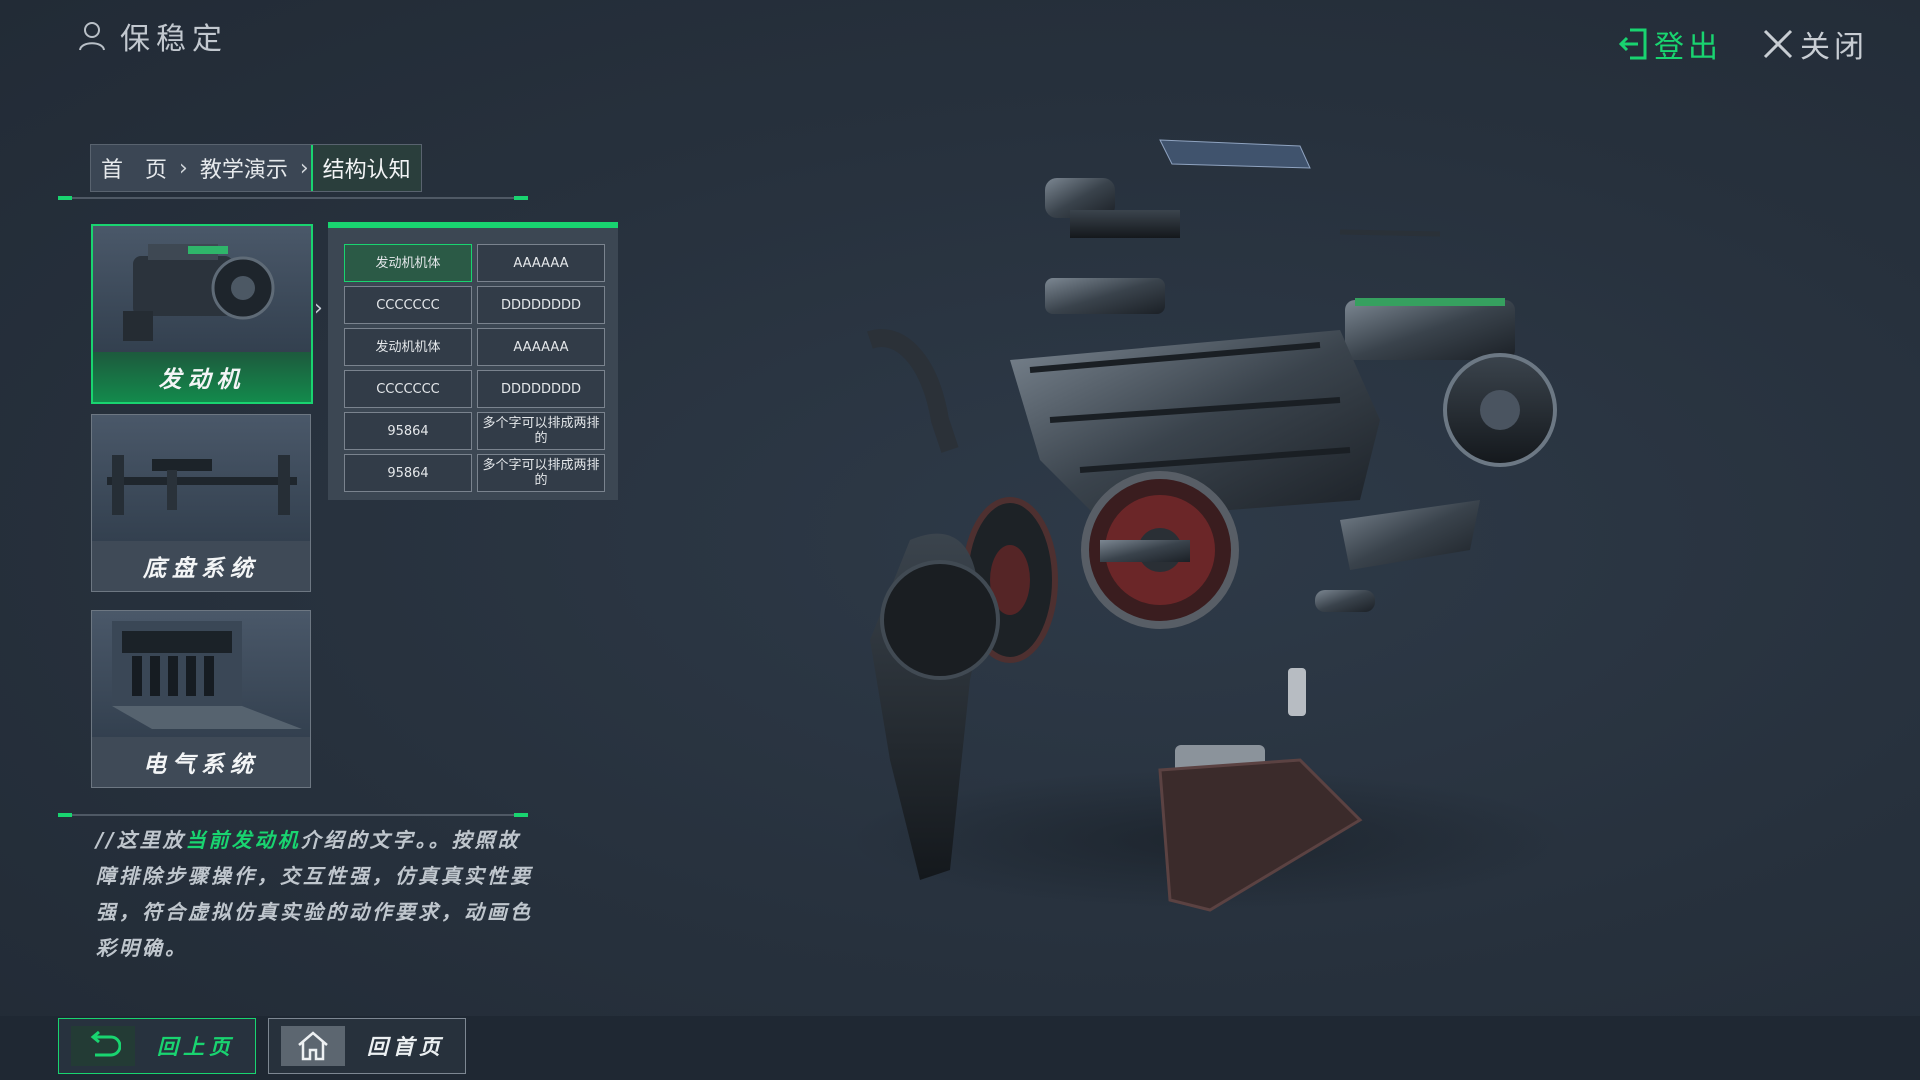 The image size is (1920, 1080). What do you see at coordinates (365, 168) in the screenshot?
I see `breadcrumb-current: 结构认知` at bounding box center [365, 168].